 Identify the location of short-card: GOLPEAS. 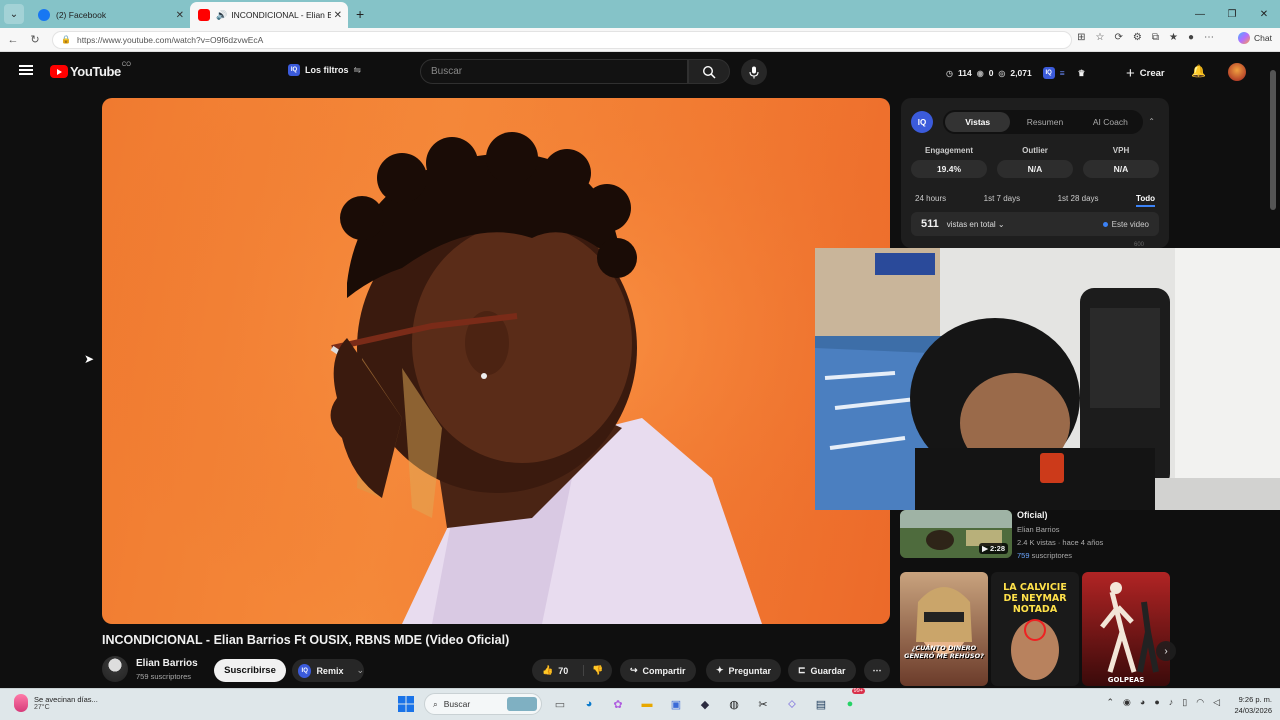
(1126, 629).